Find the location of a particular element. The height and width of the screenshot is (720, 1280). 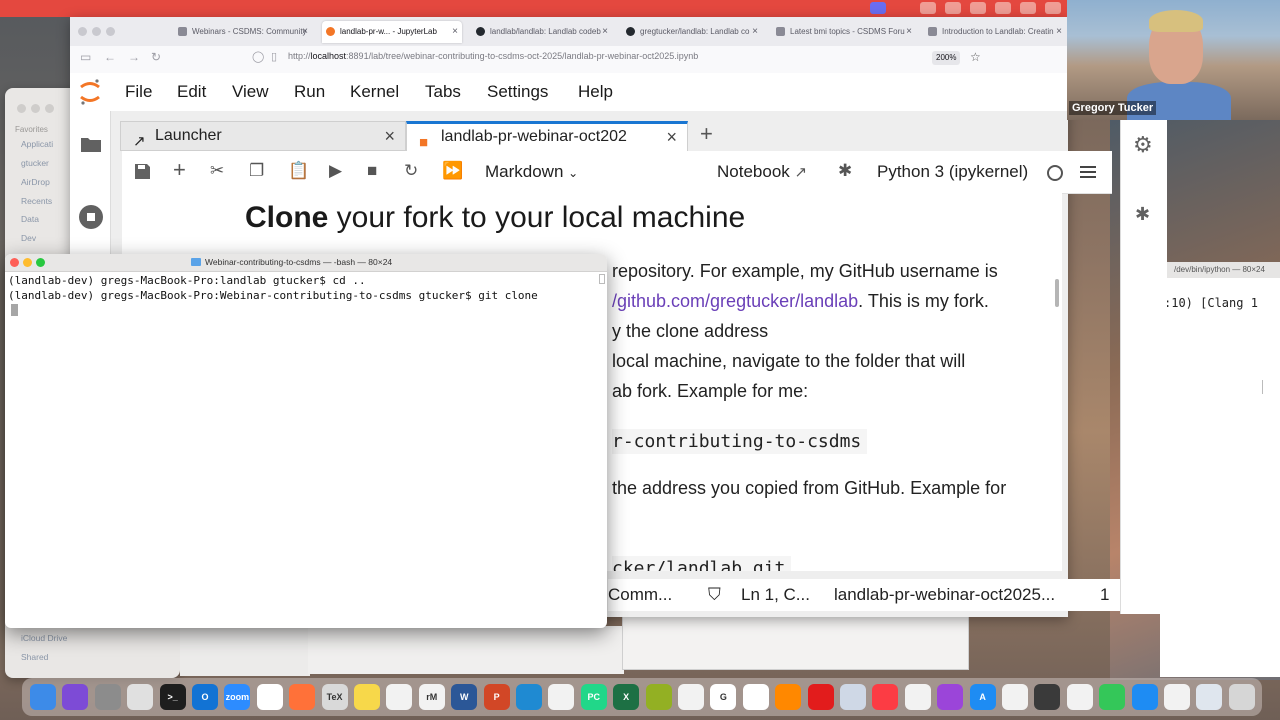

cell-type-select: Markdown ⌄ is located at coordinates (531, 172).